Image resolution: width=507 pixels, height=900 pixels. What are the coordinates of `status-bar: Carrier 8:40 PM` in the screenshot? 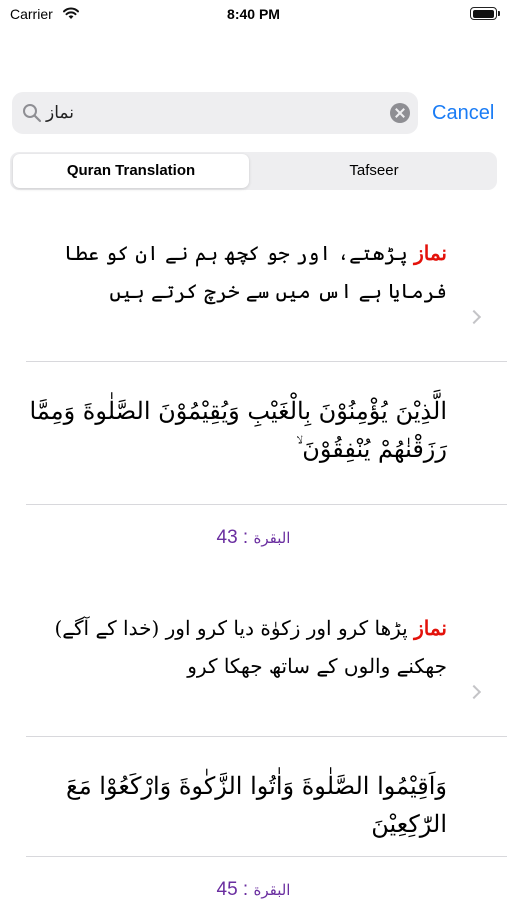 It's located at (253, 15).